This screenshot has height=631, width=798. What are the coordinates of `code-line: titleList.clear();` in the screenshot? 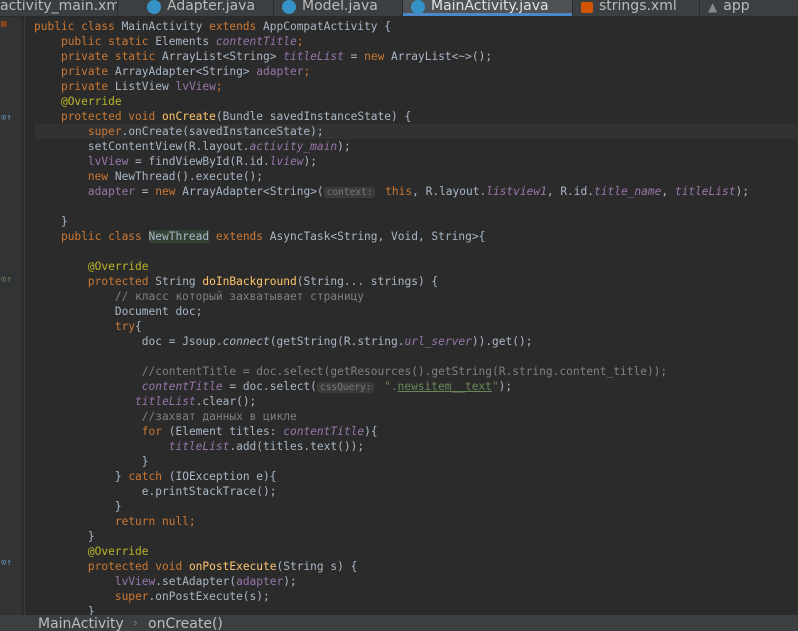 It's located at (196, 401).